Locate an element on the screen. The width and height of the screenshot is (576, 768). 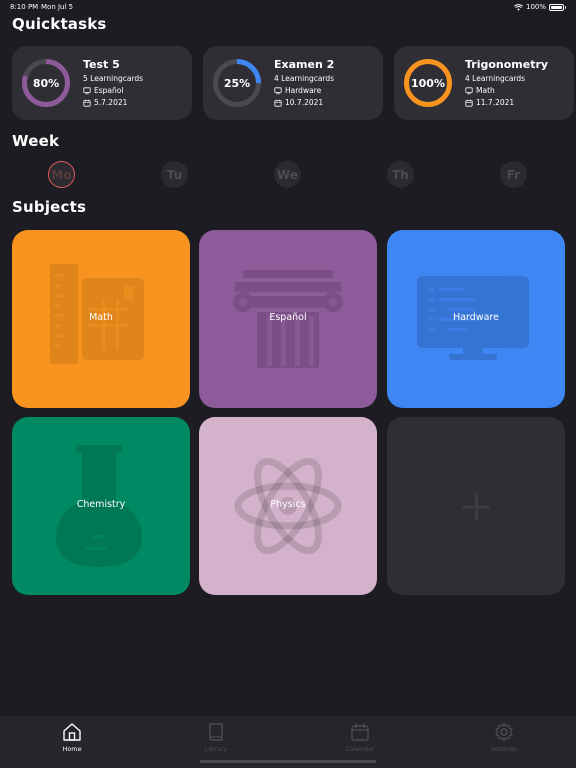
quicktask-subject: Math is located at coordinates (480, 90).